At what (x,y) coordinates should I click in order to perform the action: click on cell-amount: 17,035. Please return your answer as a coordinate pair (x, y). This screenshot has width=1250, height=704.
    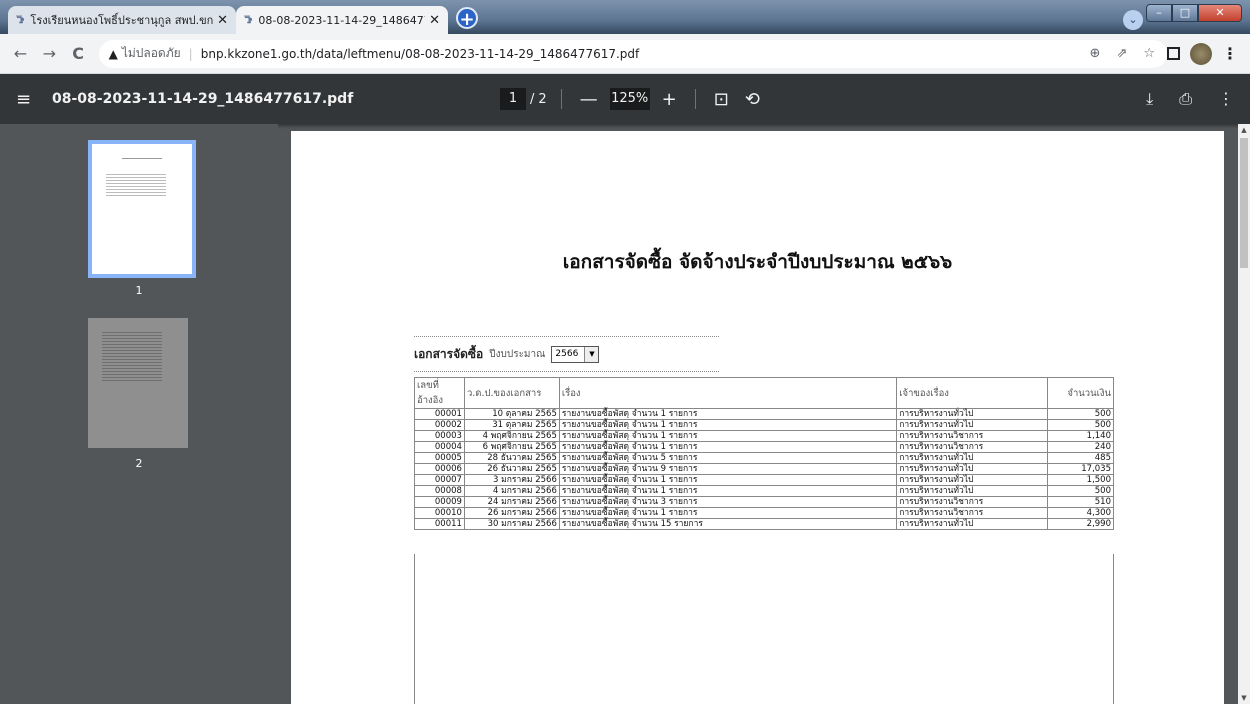
    Looking at the image, I should click on (1080, 469).